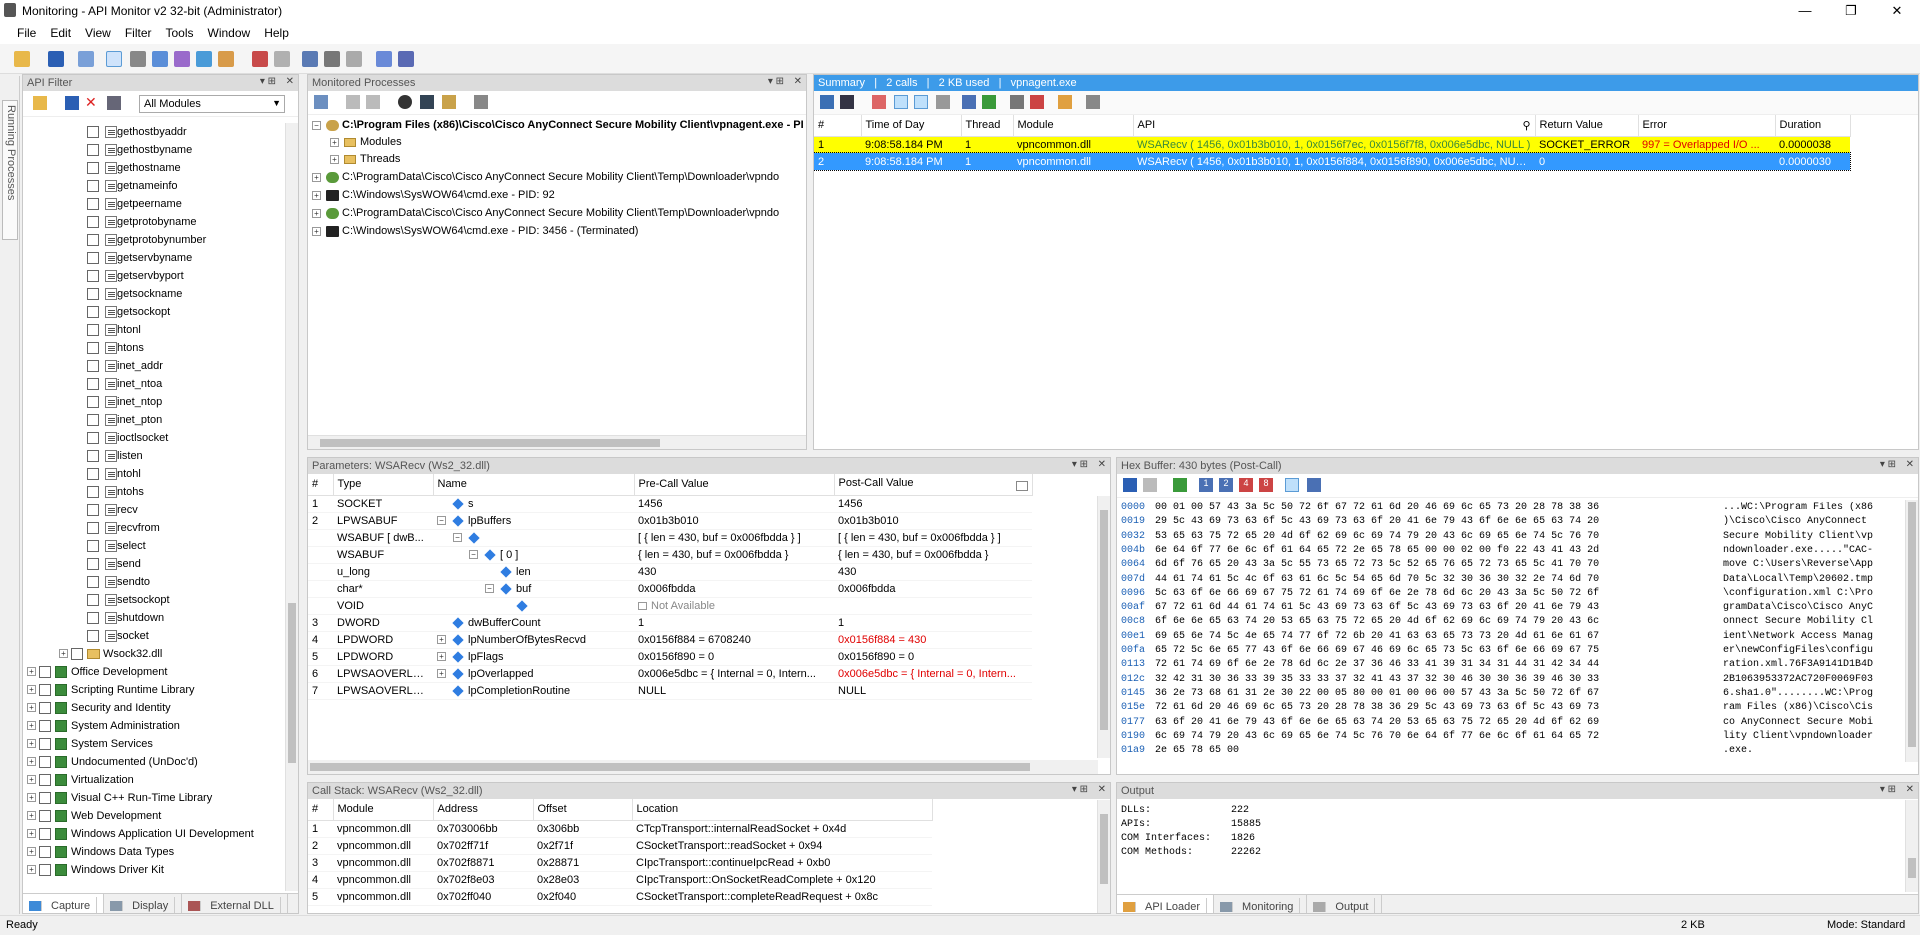  Describe the element at coordinates (310, 59) in the screenshot. I see `grid-icon` at that location.